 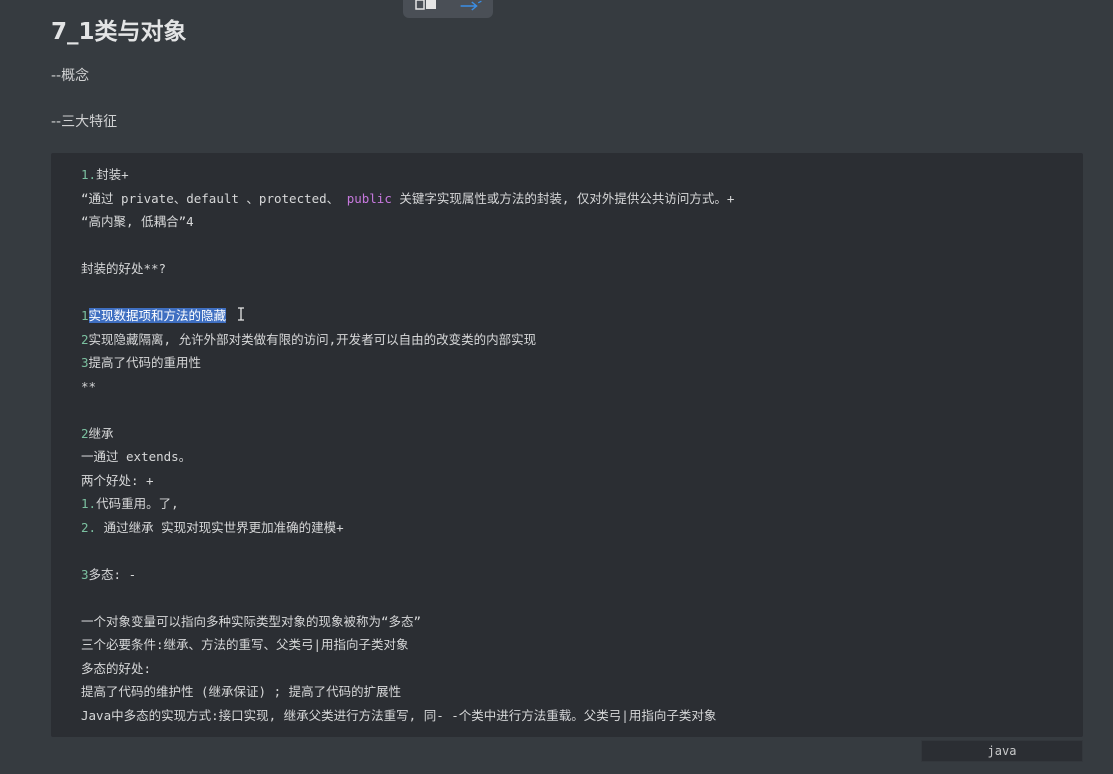 What do you see at coordinates (109, 574) in the screenshot?
I see `code-line: 3多态: -` at bounding box center [109, 574].